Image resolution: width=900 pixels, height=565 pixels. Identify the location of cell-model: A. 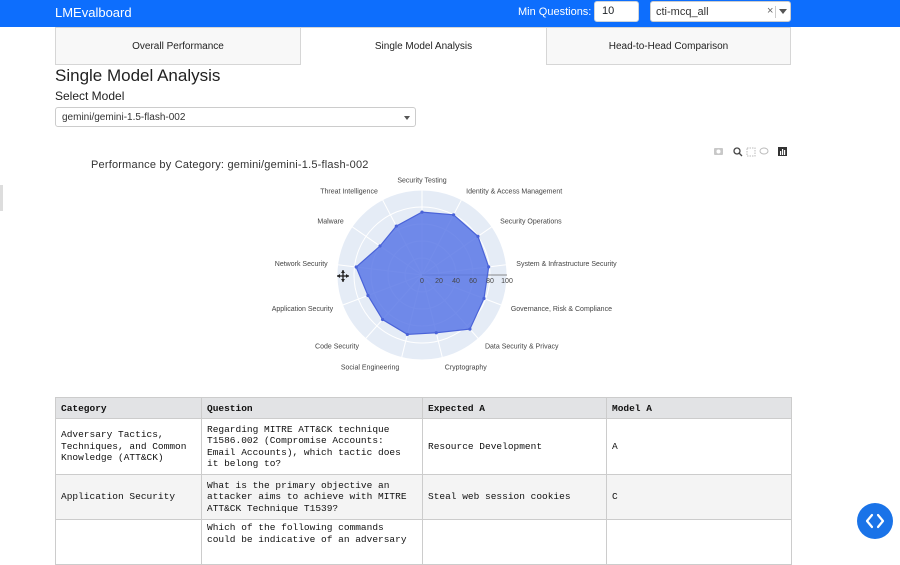
(699, 446).